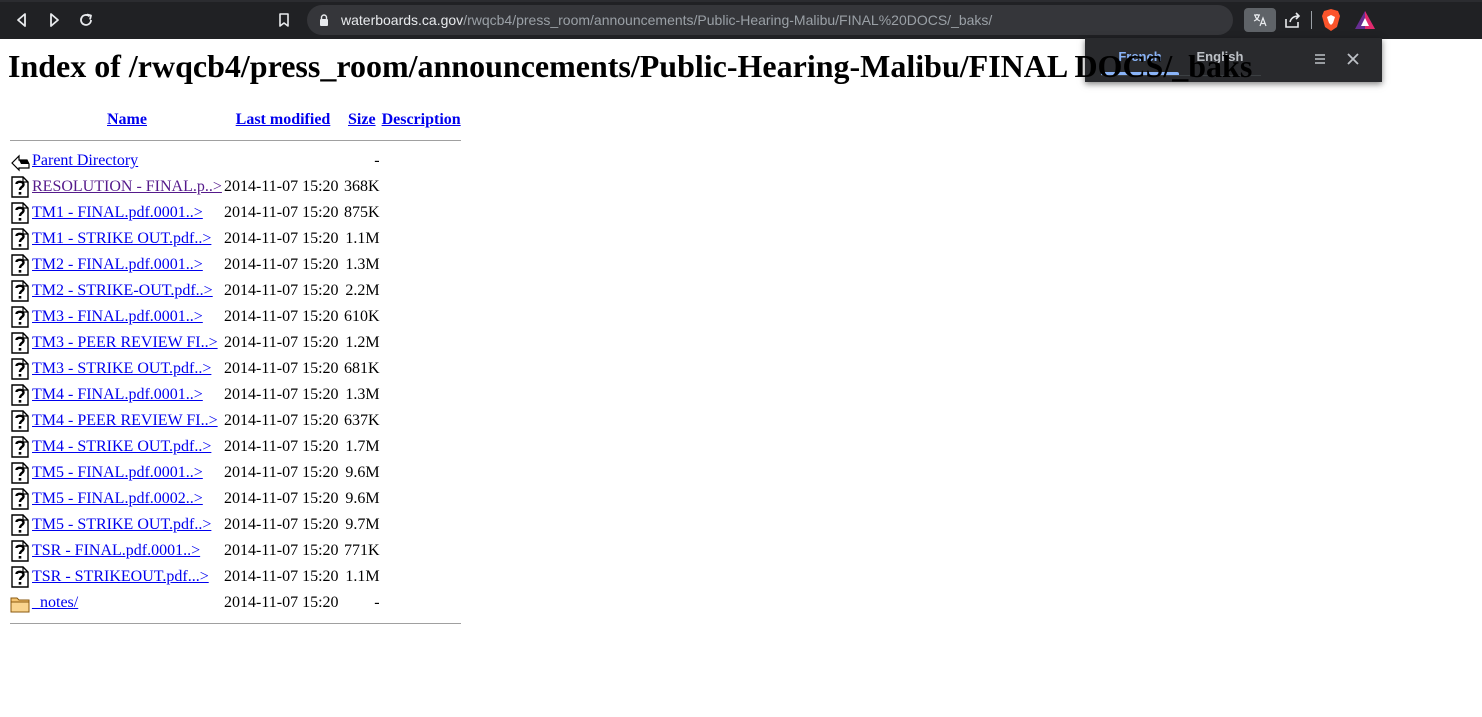 Image resolution: width=1482 pixels, height=717 pixels. Describe the element at coordinates (55, 602) in the screenshot. I see `file-link: _notes/` at that location.